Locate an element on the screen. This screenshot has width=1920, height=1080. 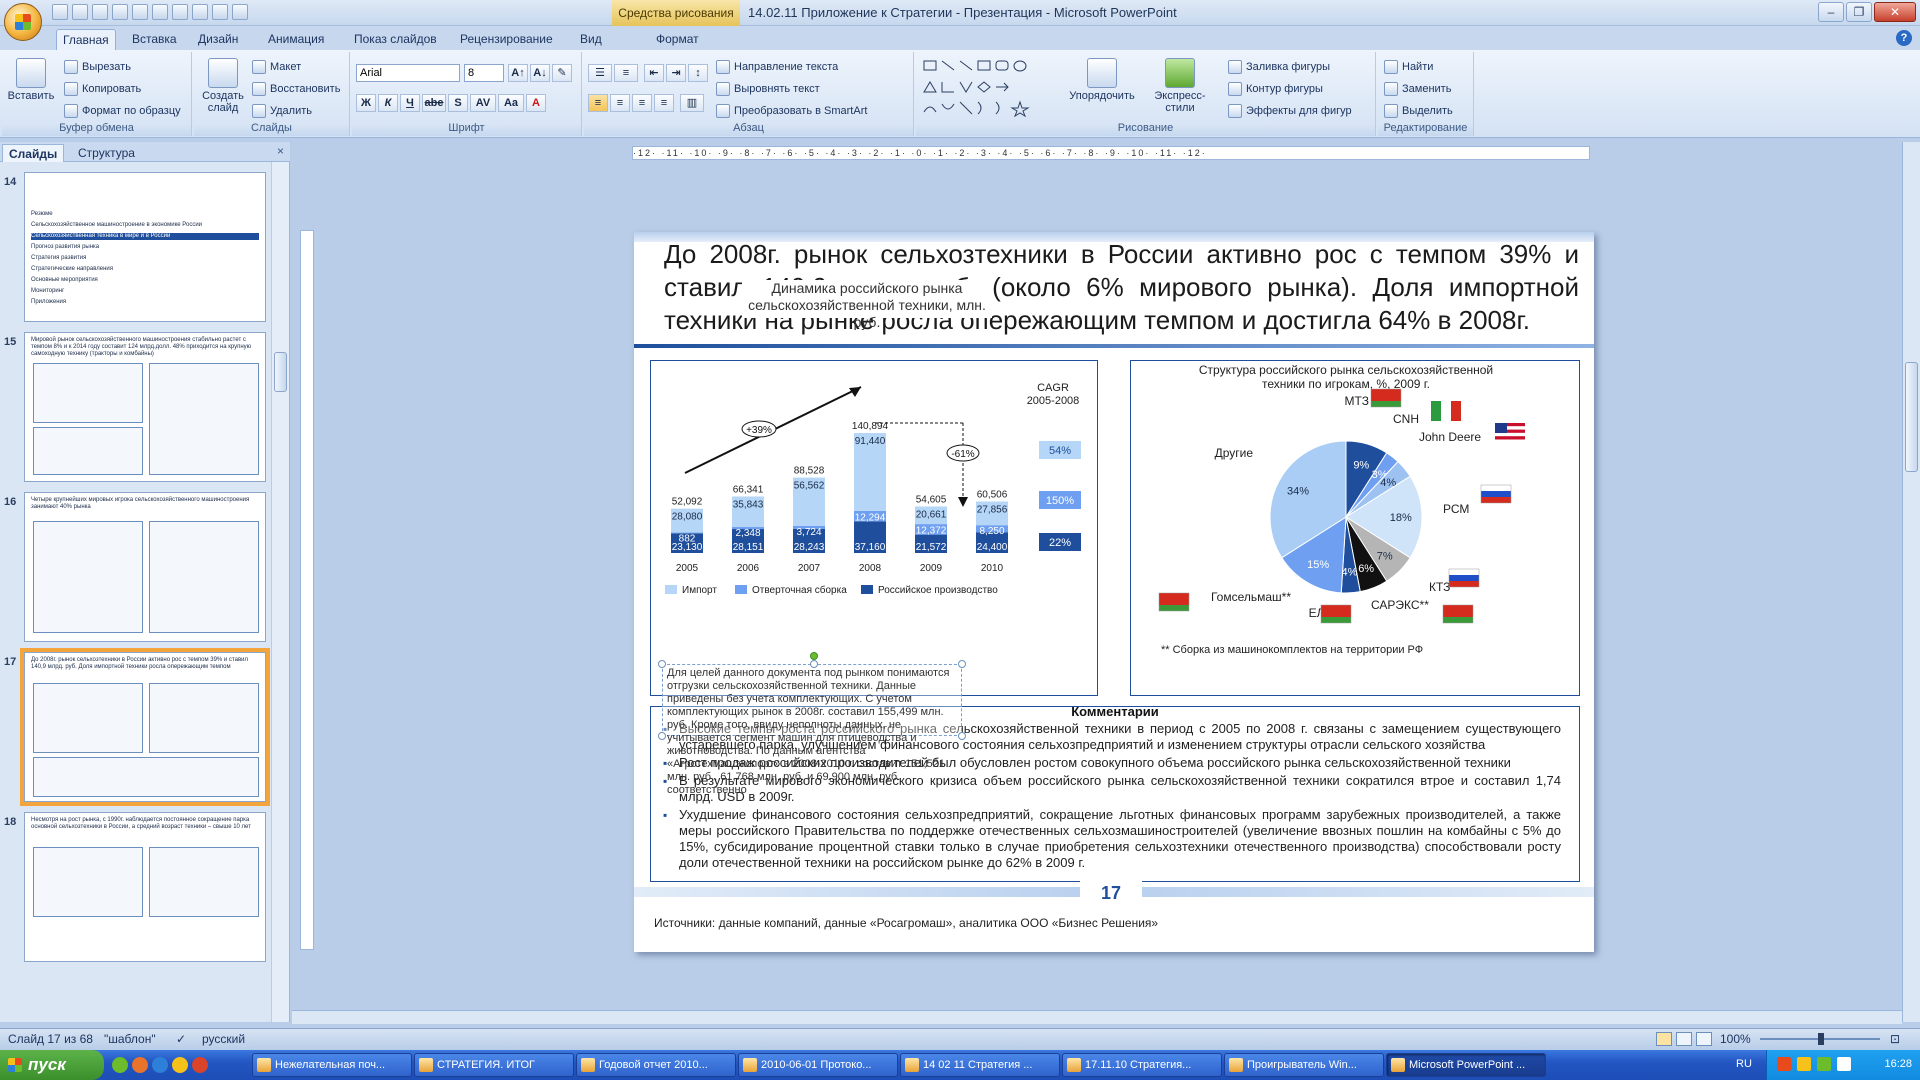
decrease-indent-button: ⇤ is located at coordinates (654, 73).